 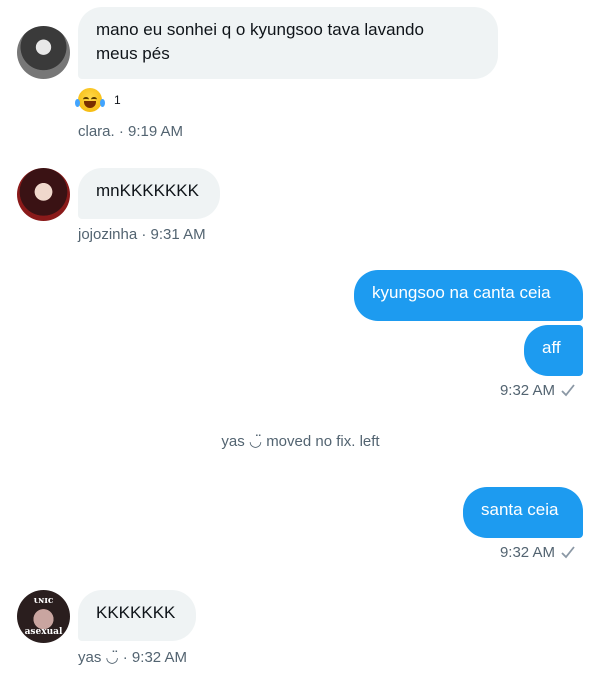 What do you see at coordinates (43, 601) in the screenshot?
I see `avatar-caption-top: ιɴɪc` at bounding box center [43, 601].